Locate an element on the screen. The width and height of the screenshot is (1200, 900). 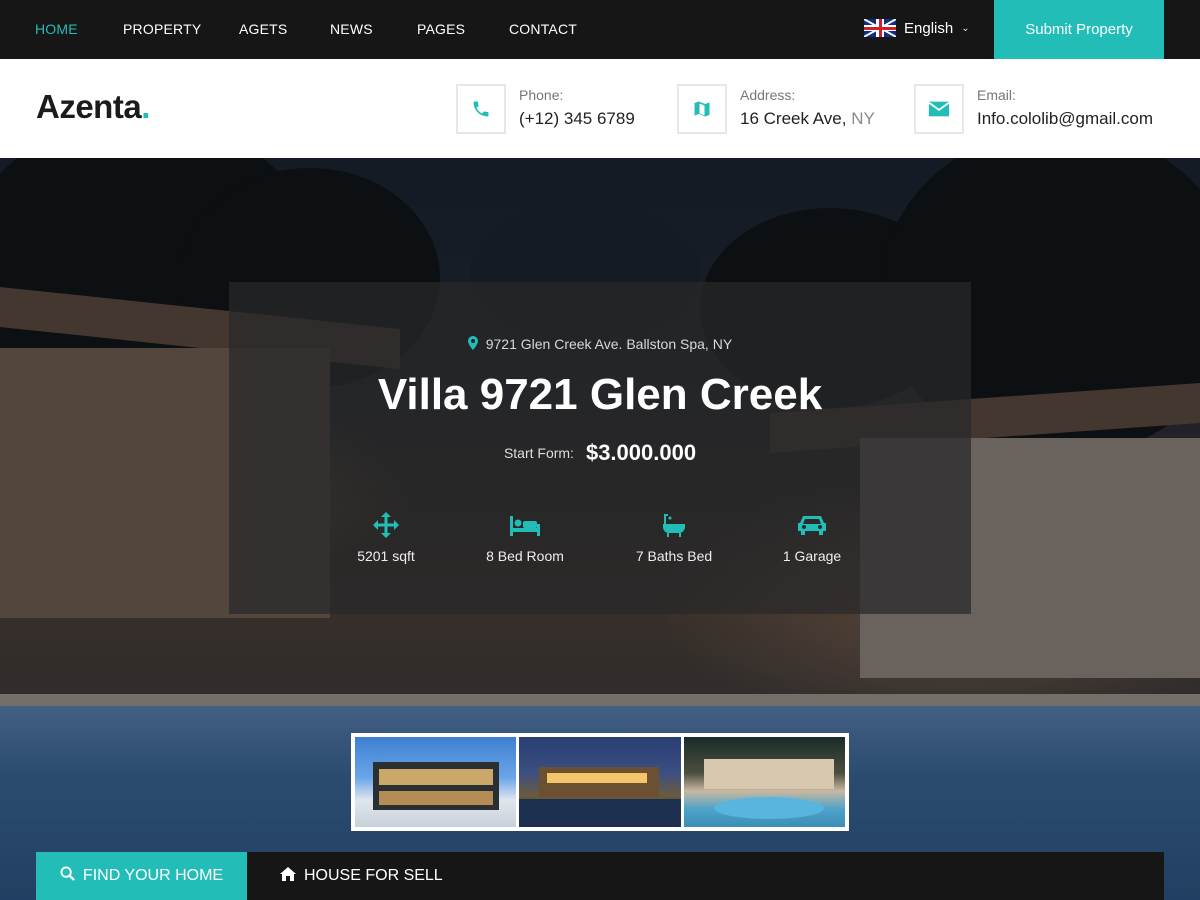
feature-area: 5201 sqft is located at coordinates (386, 538).